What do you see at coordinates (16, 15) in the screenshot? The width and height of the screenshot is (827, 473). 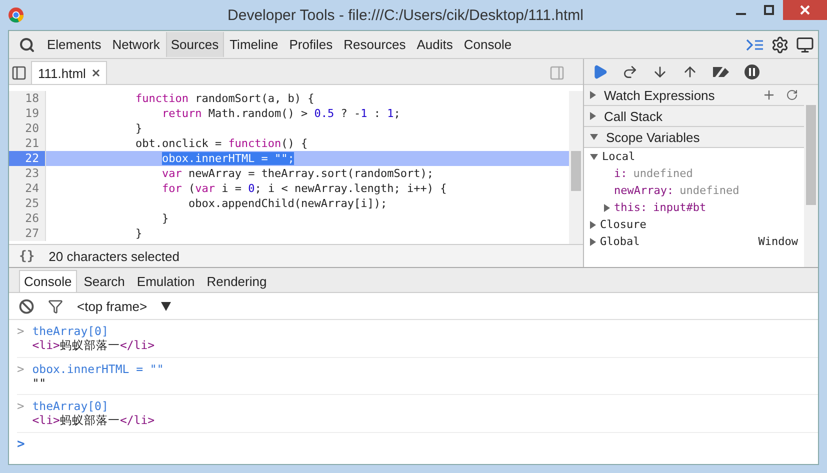 I see `browser-logo-icon` at bounding box center [16, 15].